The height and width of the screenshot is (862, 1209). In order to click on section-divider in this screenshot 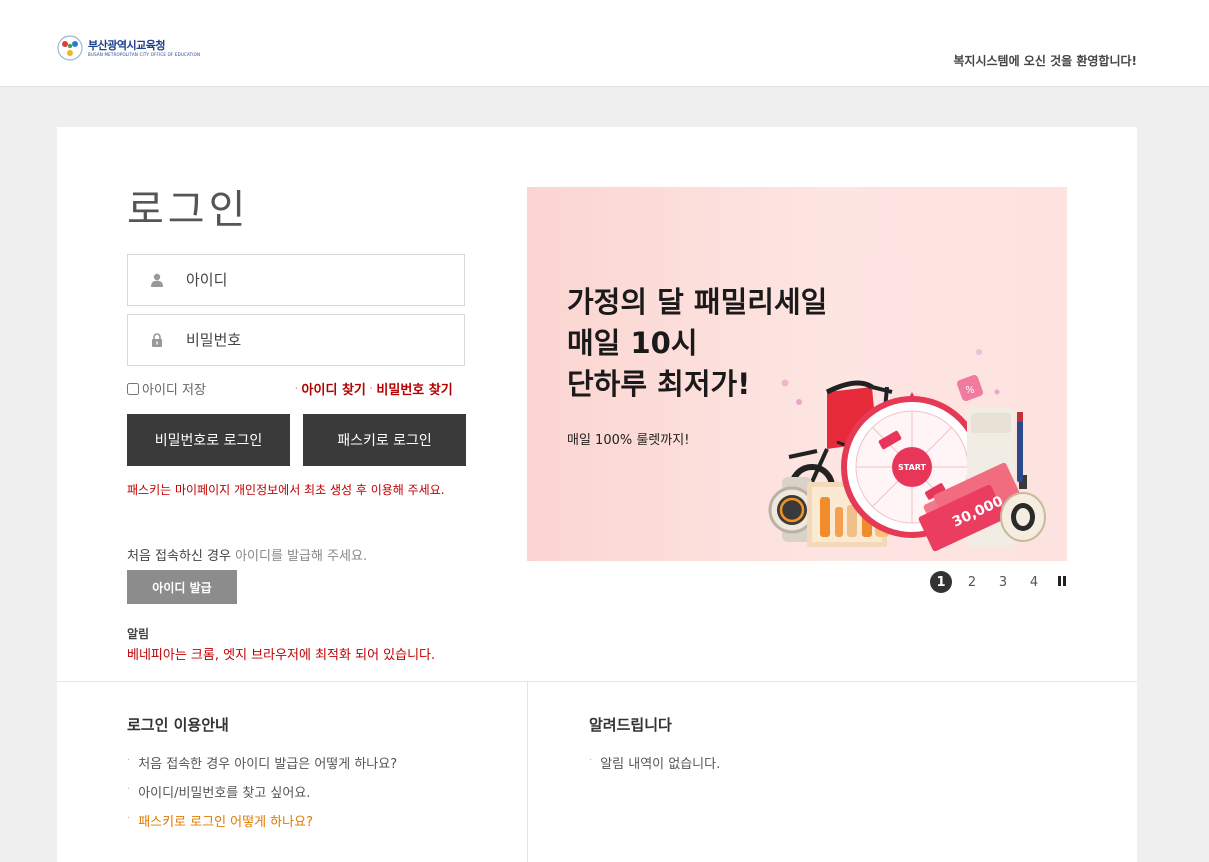, I will do `click(597, 681)`.